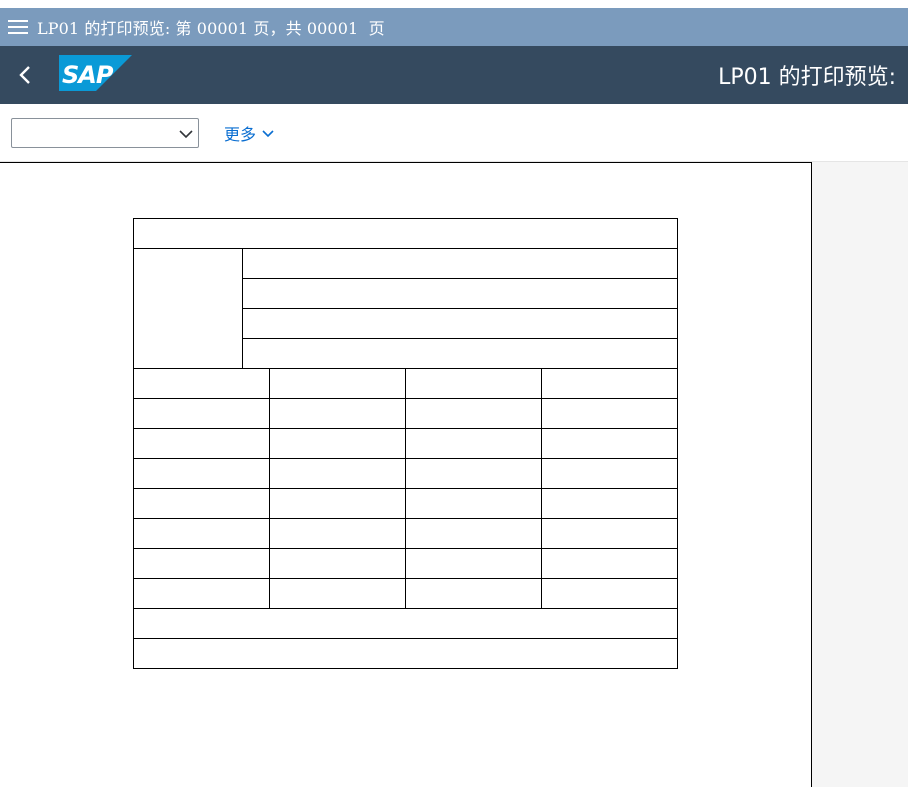  I want to click on window-title-bar: LP01 的打印预览: 第 00001 页，共 00001 页, so click(454, 27).